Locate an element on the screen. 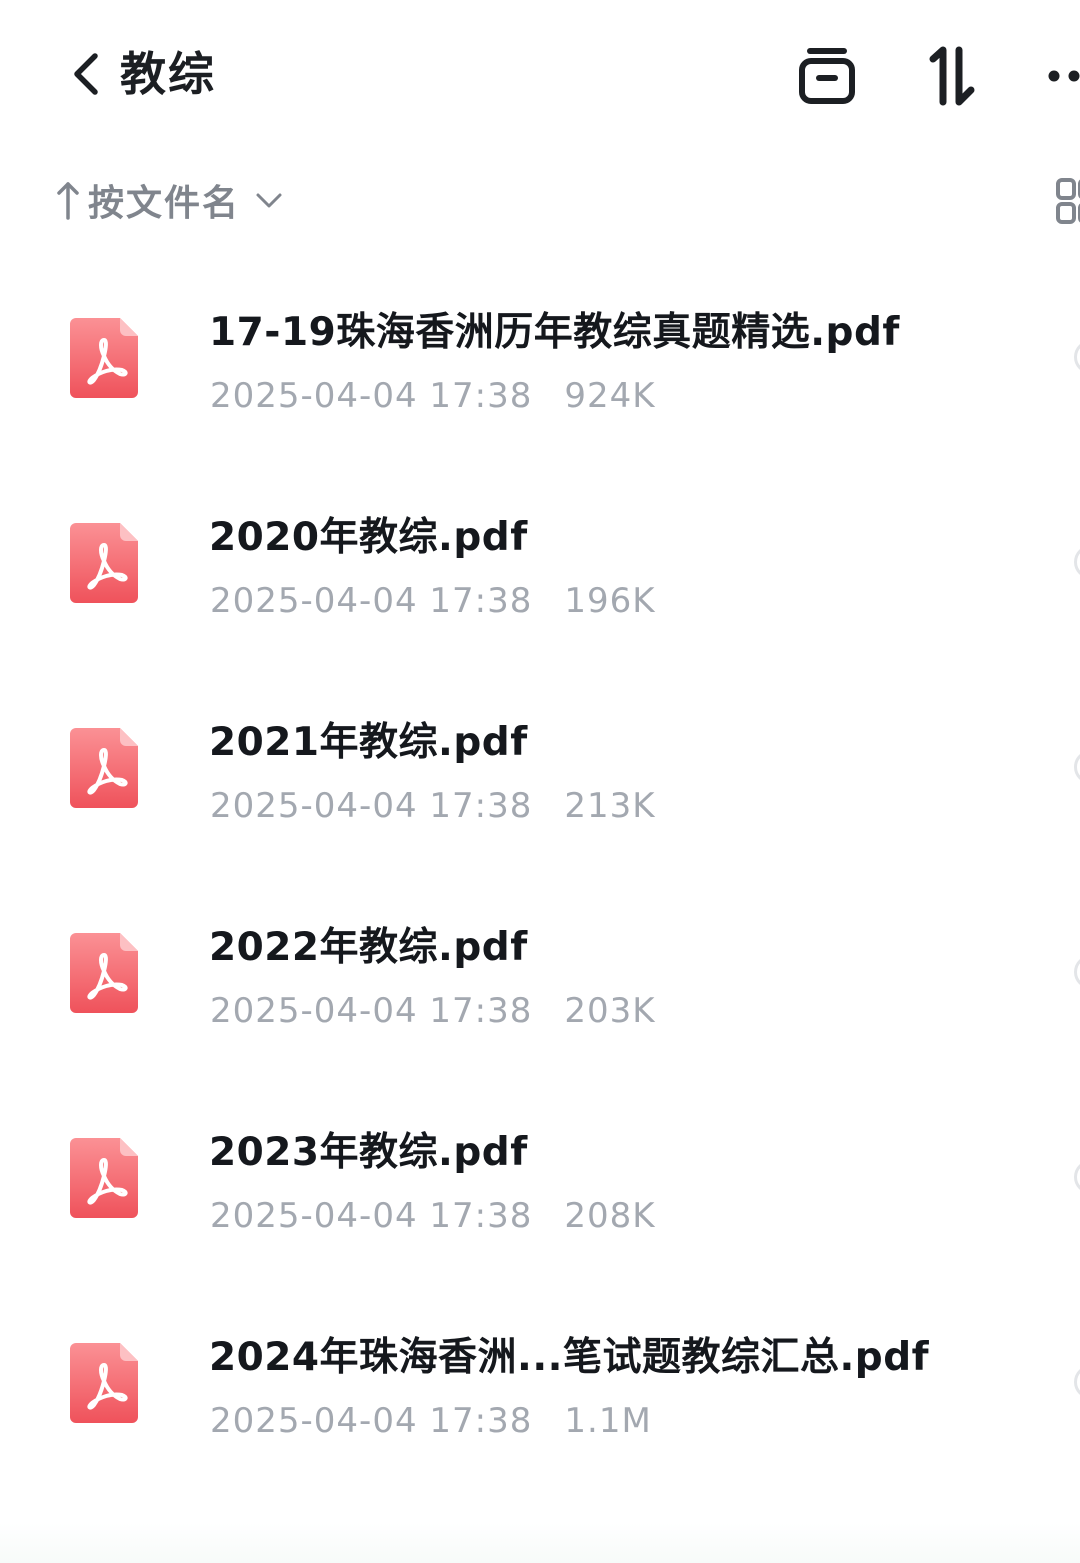 The width and height of the screenshot is (1080, 1563). file-meta: 2025-04-04 17:38 196K is located at coordinates (433, 601).